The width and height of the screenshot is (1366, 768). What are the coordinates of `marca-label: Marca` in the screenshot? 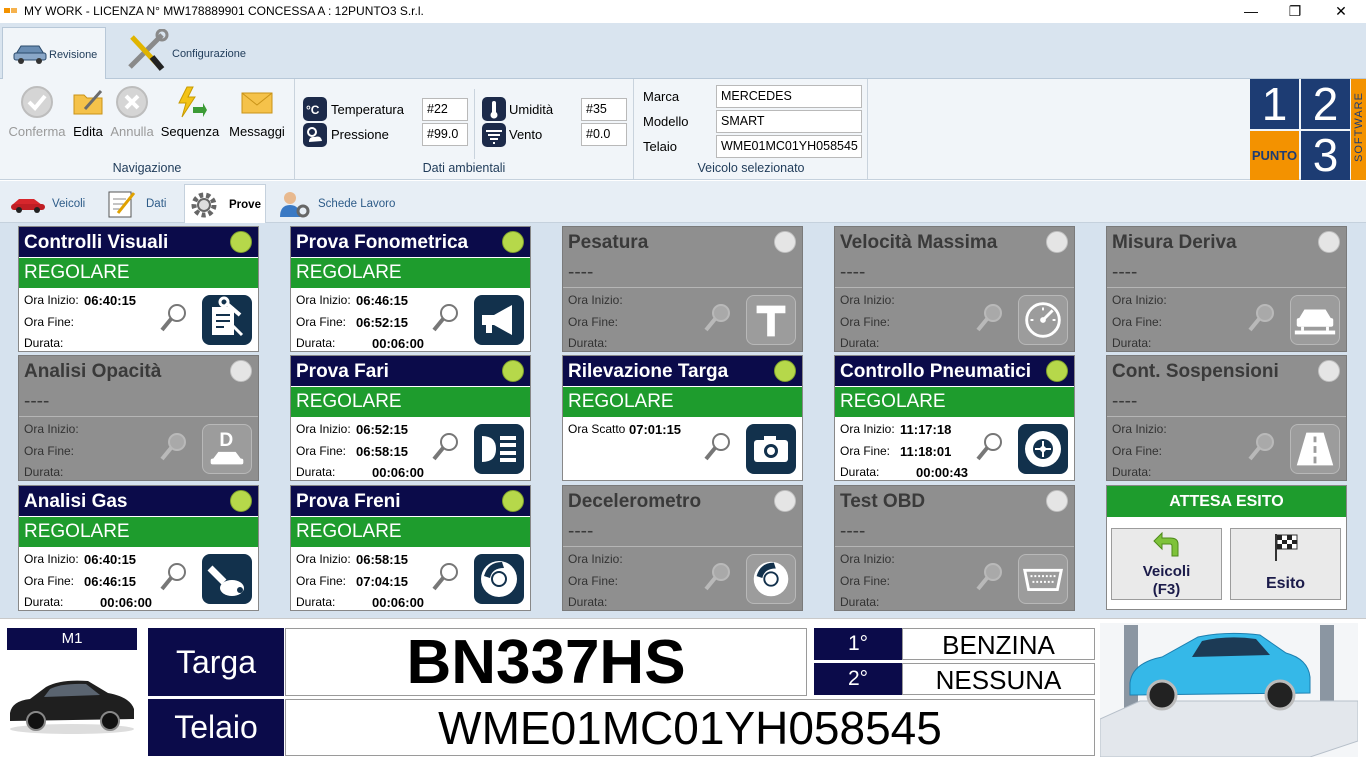 It's located at (661, 96).